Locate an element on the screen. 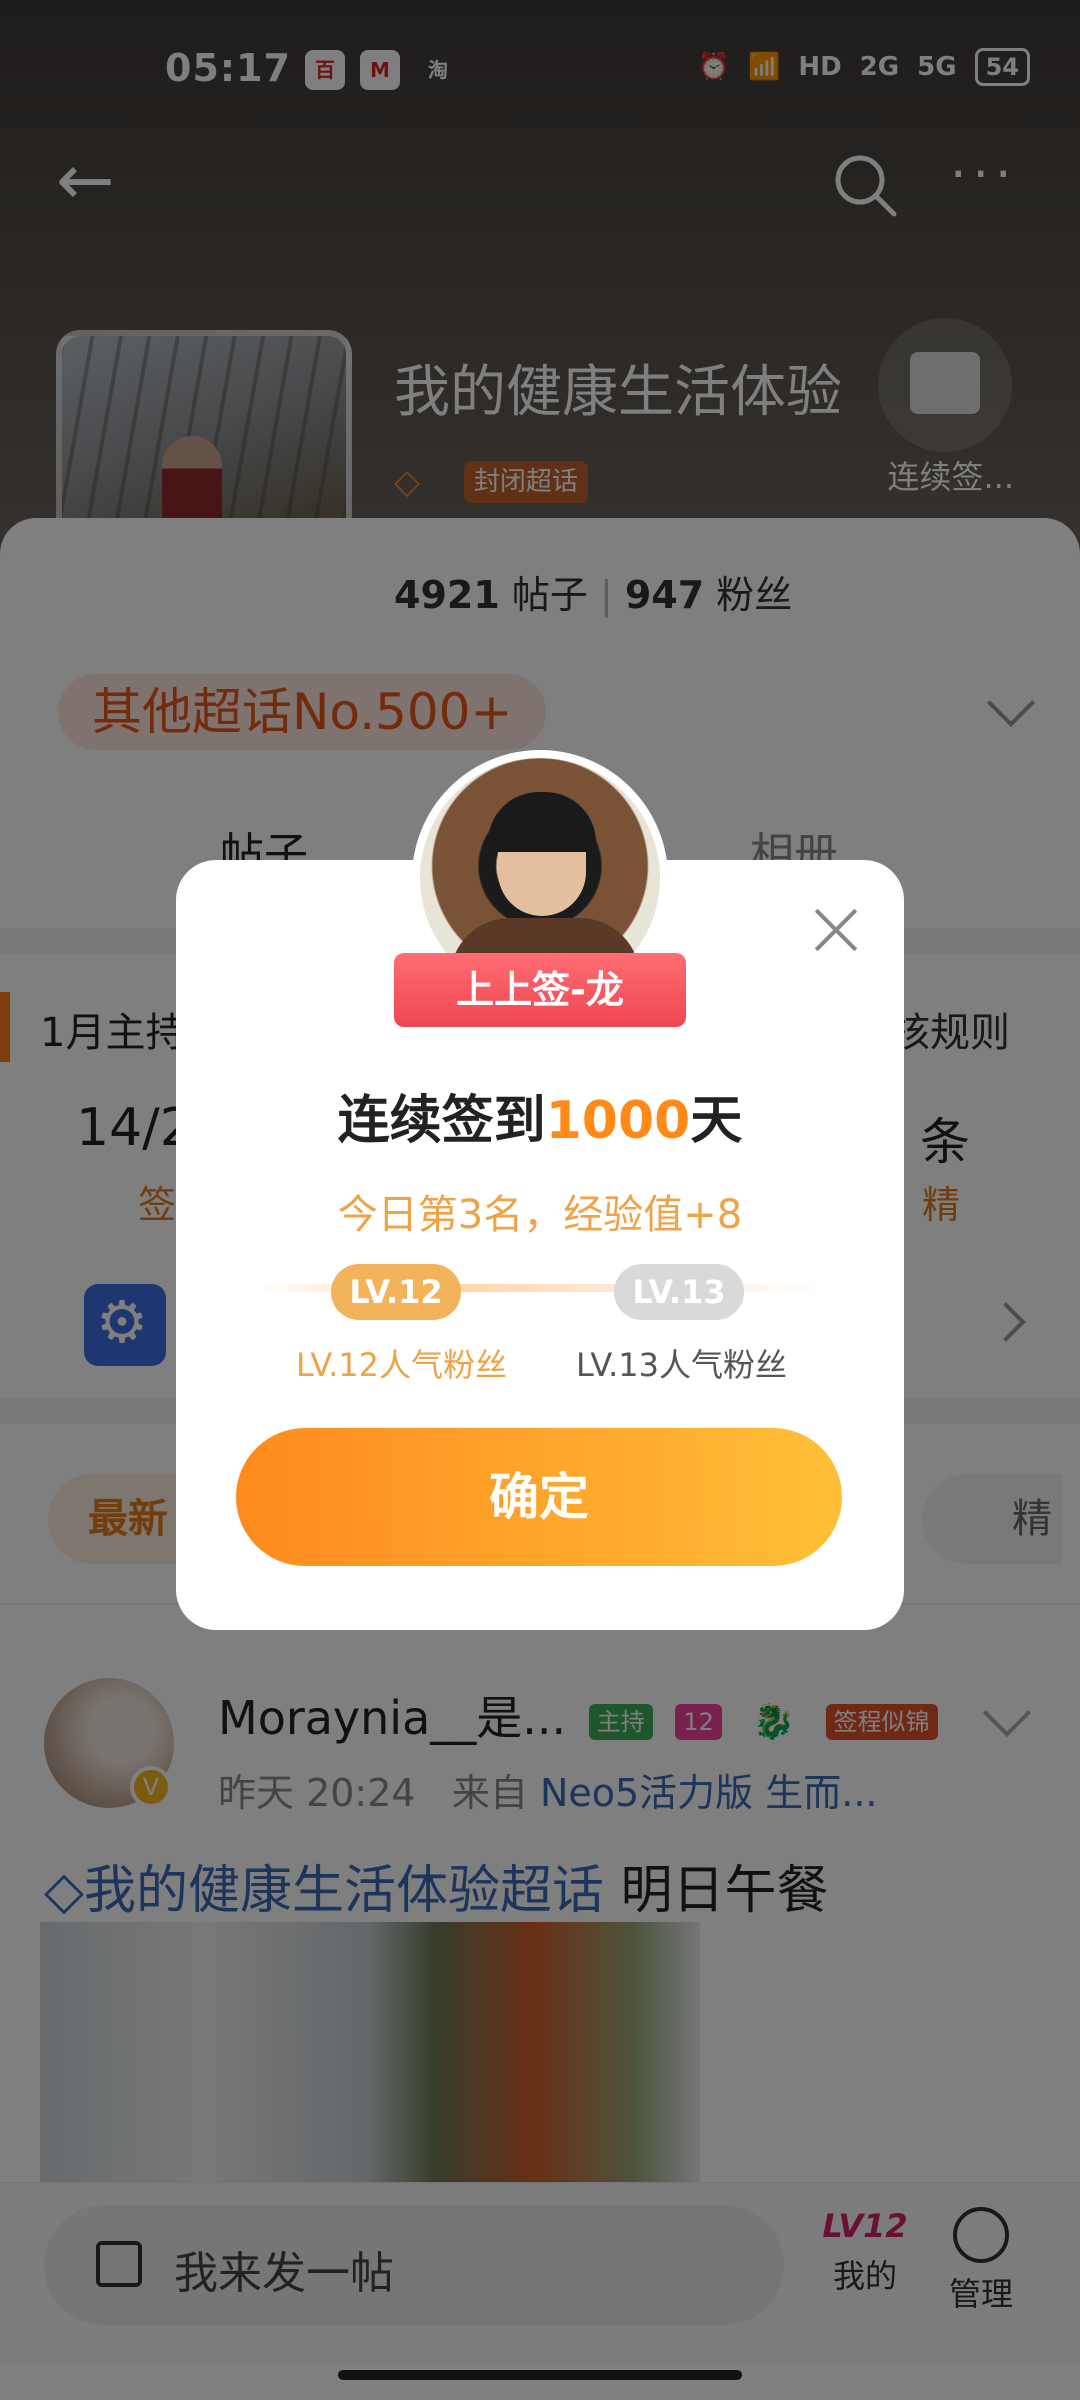  modal-title: 连续签到1000天 is located at coordinates (540, 1115).